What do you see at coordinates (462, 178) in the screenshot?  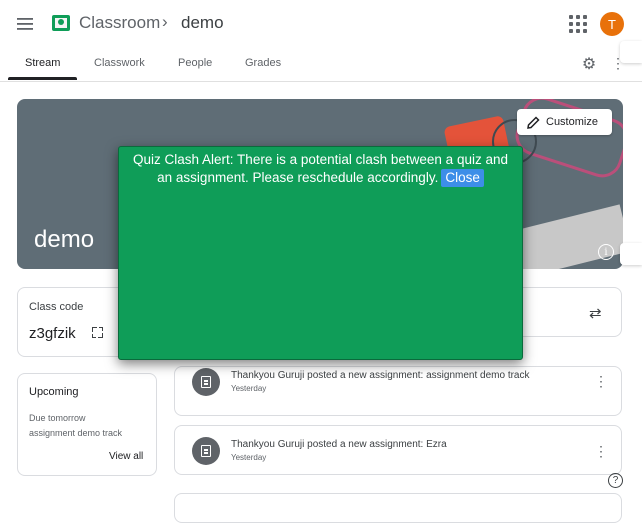 I see `close-button: Close` at bounding box center [462, 178].